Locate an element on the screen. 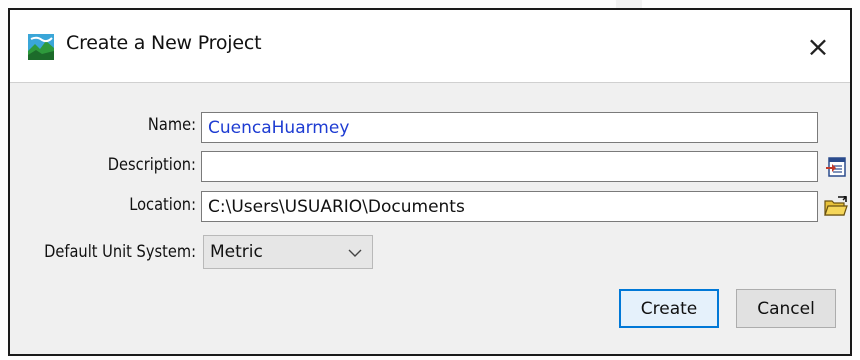 This screenshot has width=860, height=360. browse-location-button is located at coordinates (836, 207).